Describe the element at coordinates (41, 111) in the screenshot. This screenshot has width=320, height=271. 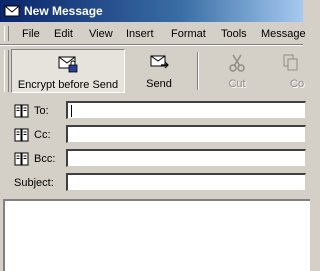
I see `to-label: To:` at that location.